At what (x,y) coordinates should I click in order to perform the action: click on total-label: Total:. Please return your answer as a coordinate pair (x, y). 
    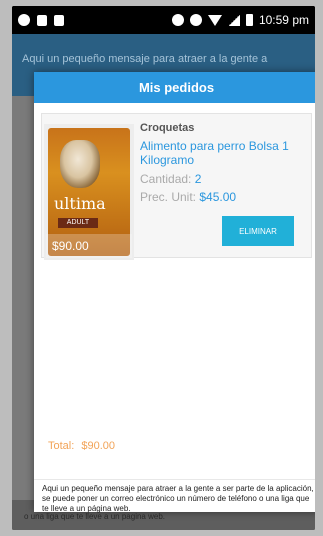
    Looking at the image, I should click on (61, 446).